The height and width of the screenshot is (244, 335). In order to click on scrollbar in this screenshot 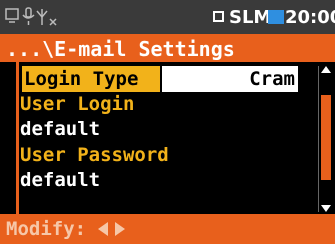, I will do `click(325, 139)`.